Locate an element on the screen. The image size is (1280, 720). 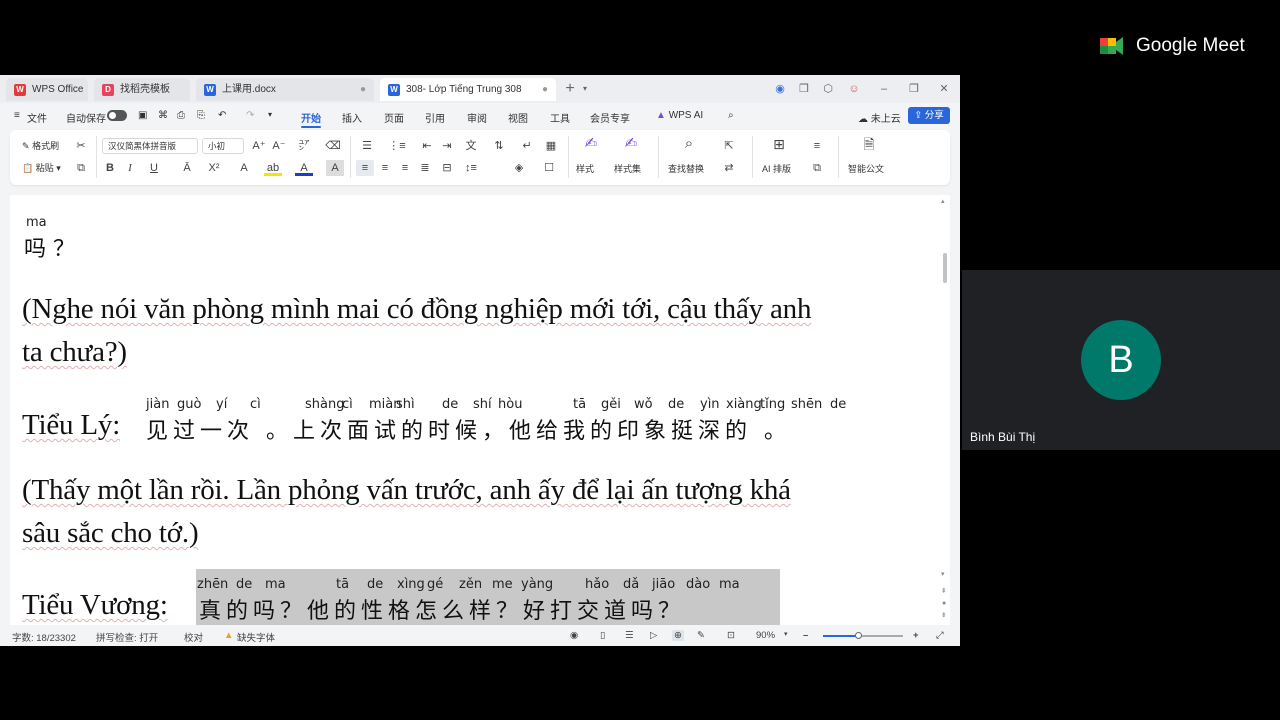
highlight-icon: ab is located at coordinates (273, 168).